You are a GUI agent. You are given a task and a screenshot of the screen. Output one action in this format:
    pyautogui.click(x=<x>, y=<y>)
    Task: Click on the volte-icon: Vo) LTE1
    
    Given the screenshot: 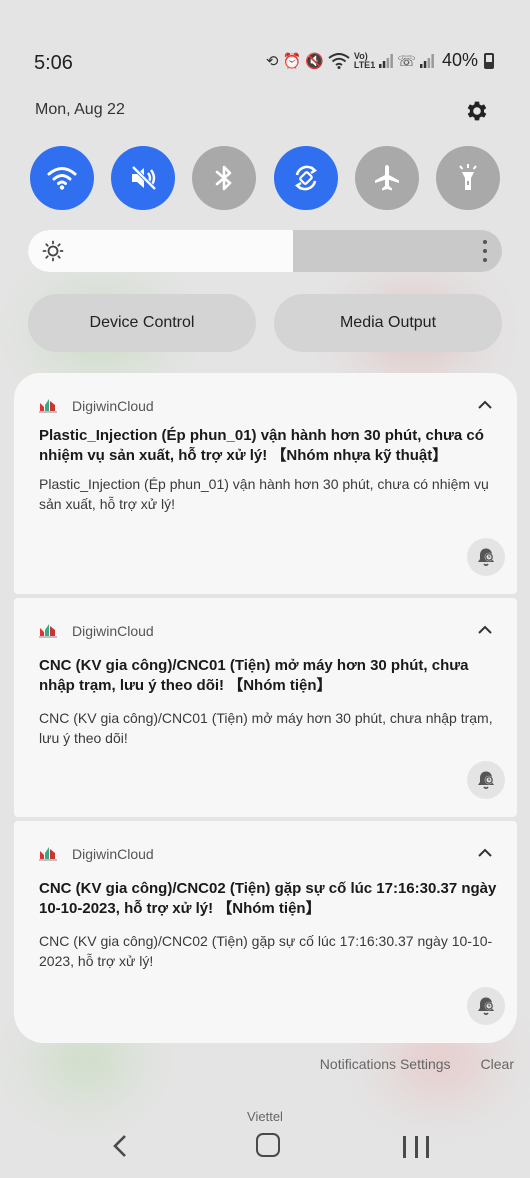 What is the action you would take?
    pyautogui.click(x=364, y=60)
    